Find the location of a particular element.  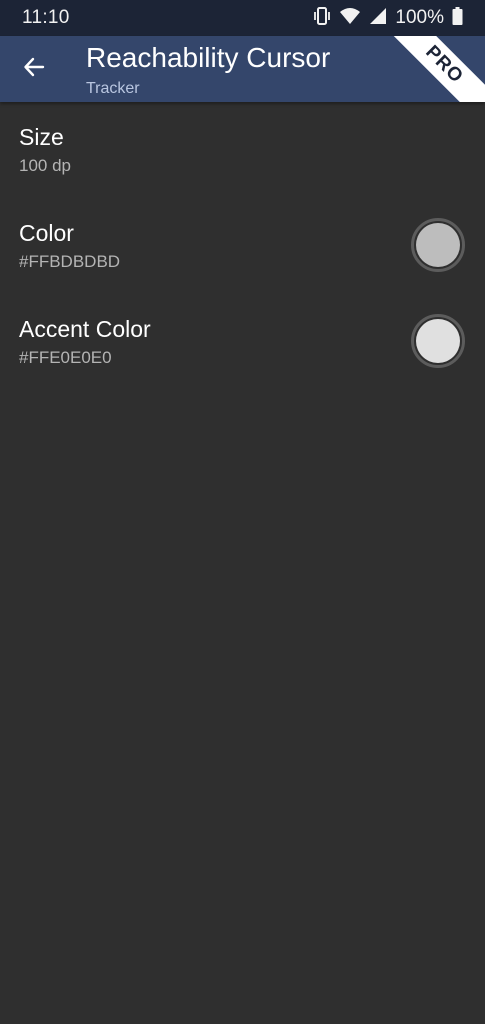

setting-summary: #FFE0E0E0 is located at coordinates (65, 357).